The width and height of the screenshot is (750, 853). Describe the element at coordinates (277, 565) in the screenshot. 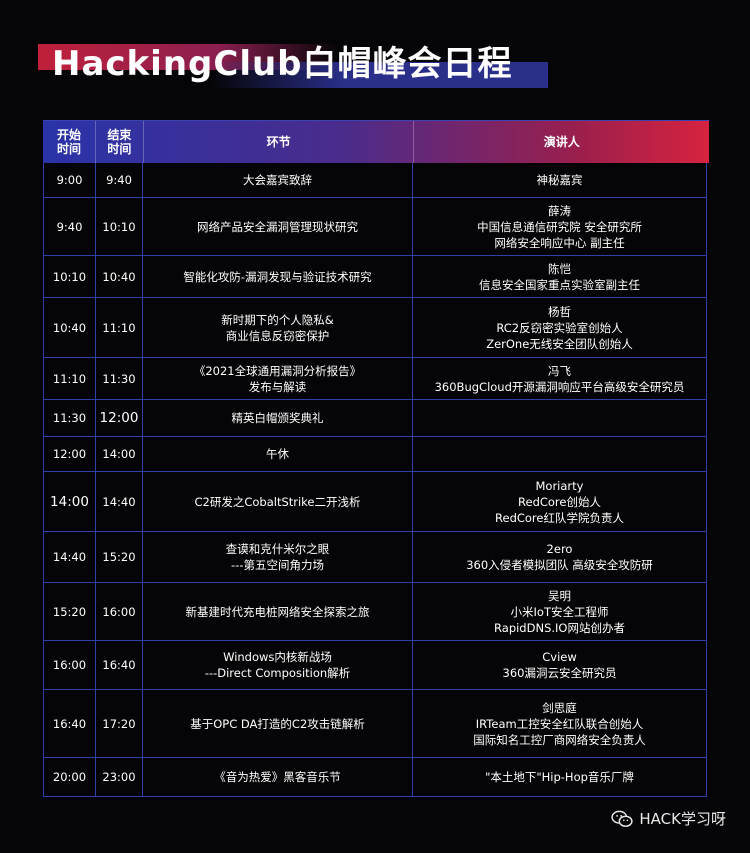

I see `session-line: ---第五空间角力场` at that location.